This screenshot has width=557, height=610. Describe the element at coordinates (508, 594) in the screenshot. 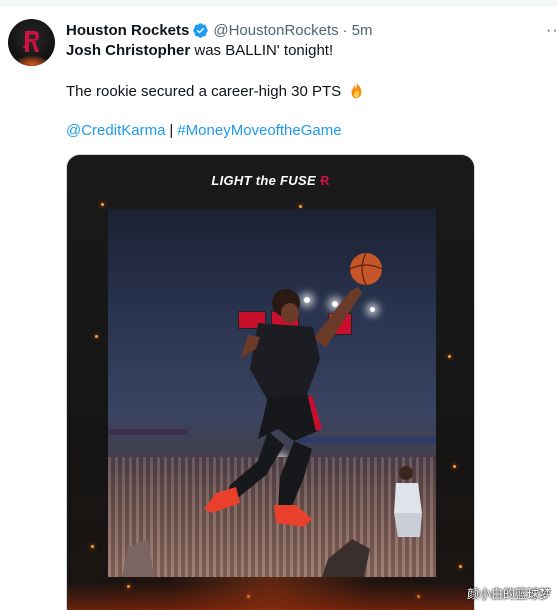

I see `watermark: 颜小白的篮球梦` at that location.